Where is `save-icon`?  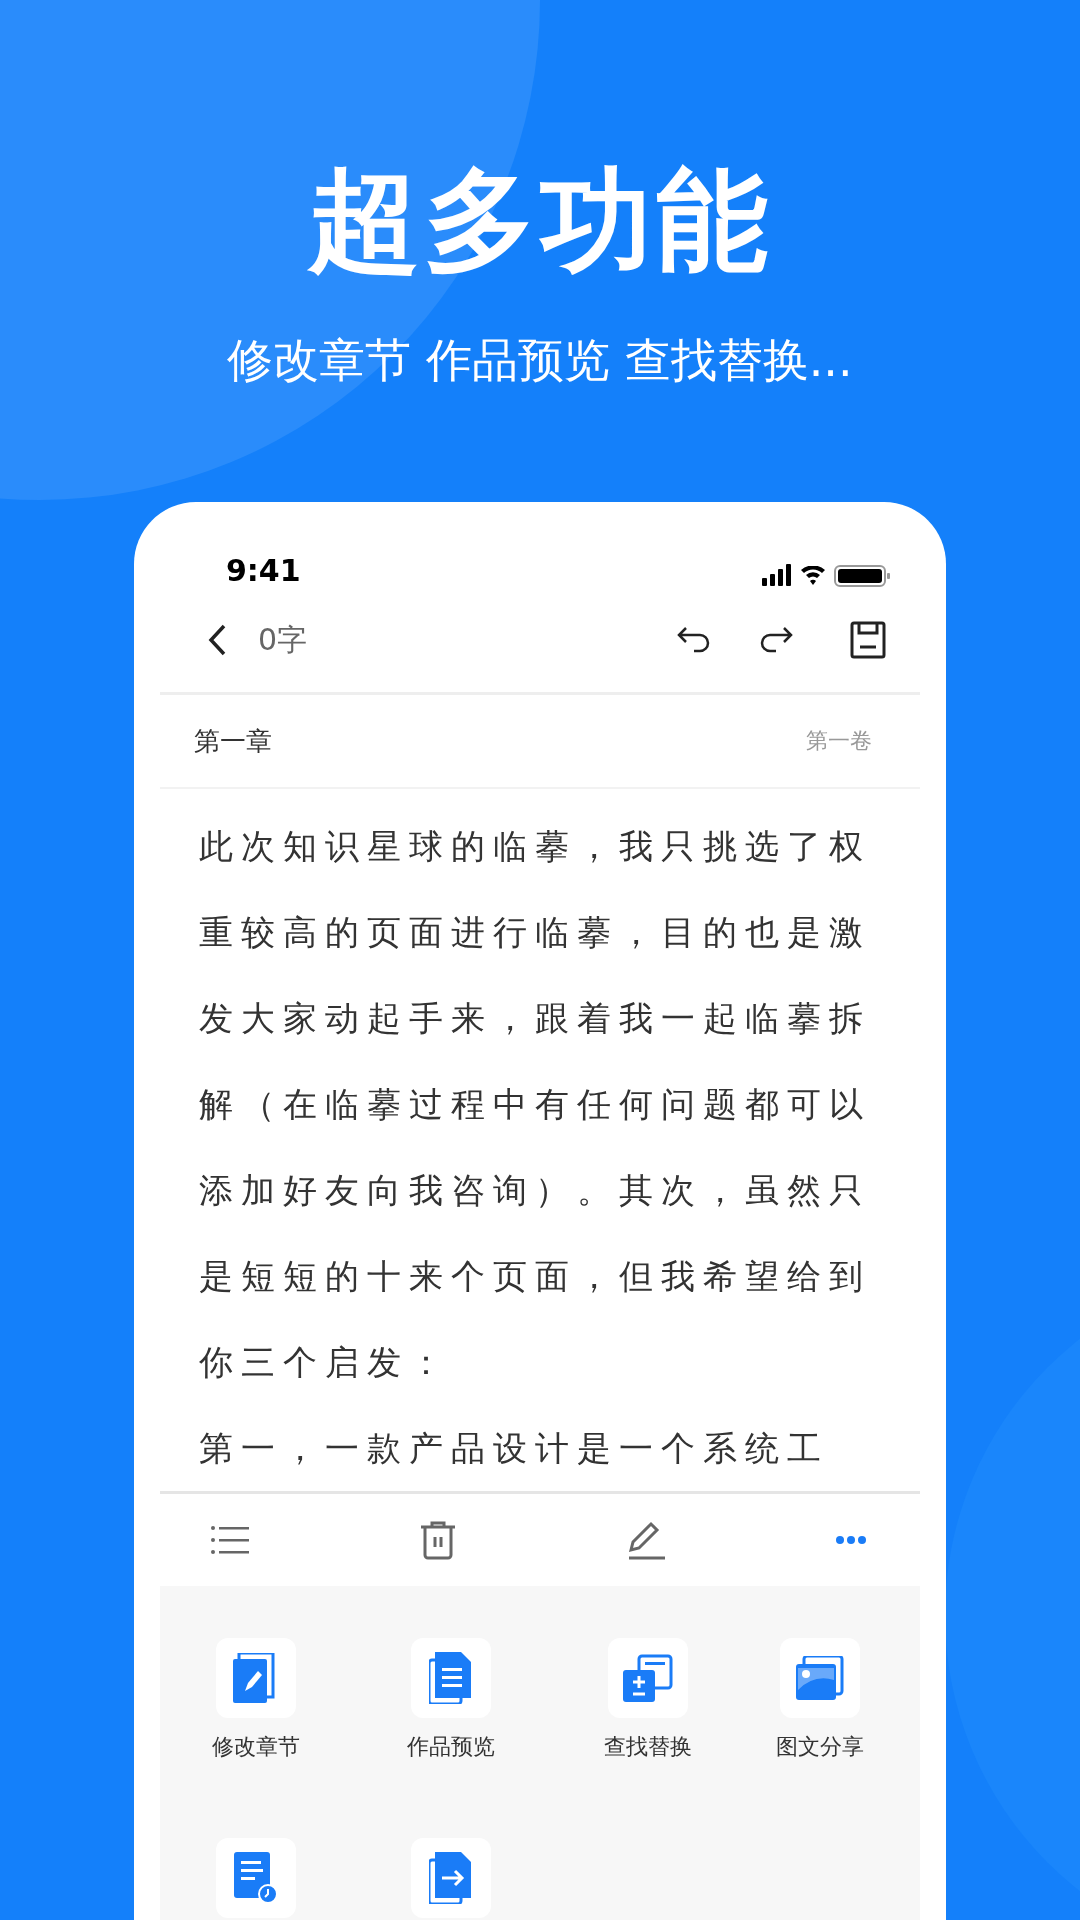 save-icon is located at coordinates (868, 640).